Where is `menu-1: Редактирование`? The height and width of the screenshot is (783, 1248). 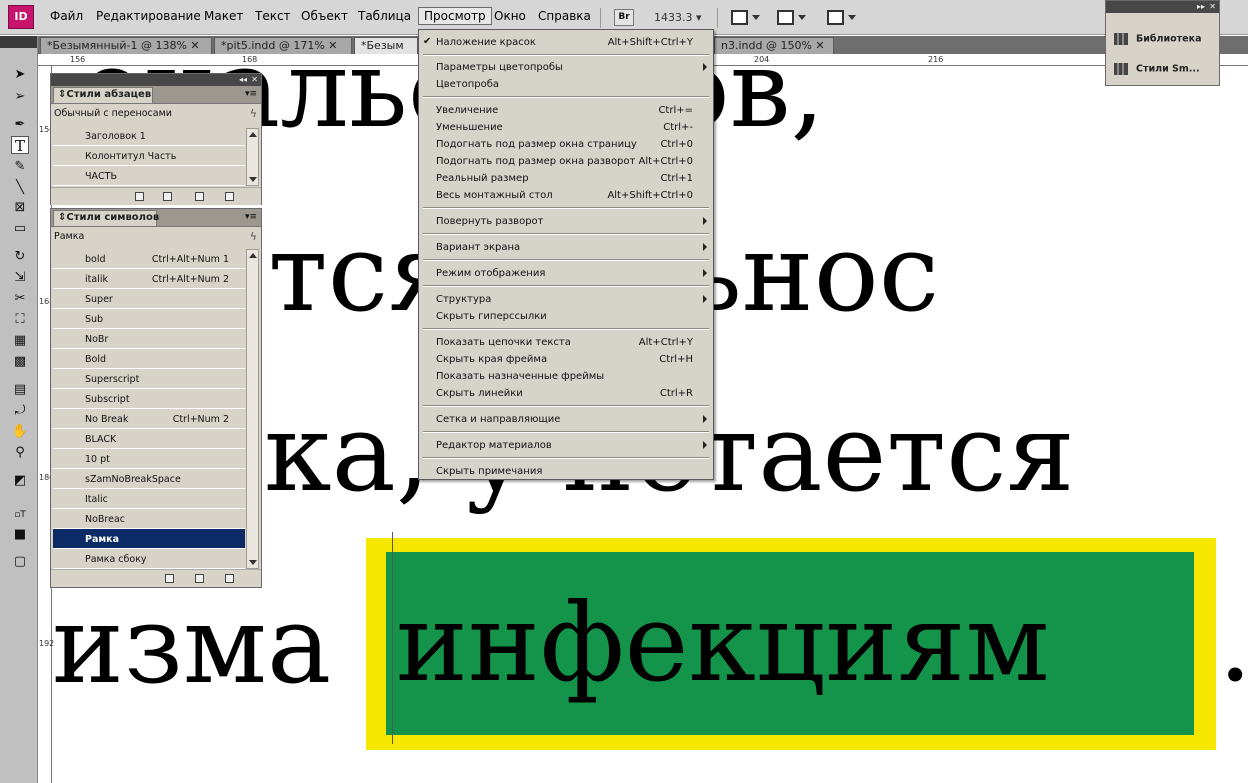 menu-1: Редактирование is located at coordinates (148, 16).